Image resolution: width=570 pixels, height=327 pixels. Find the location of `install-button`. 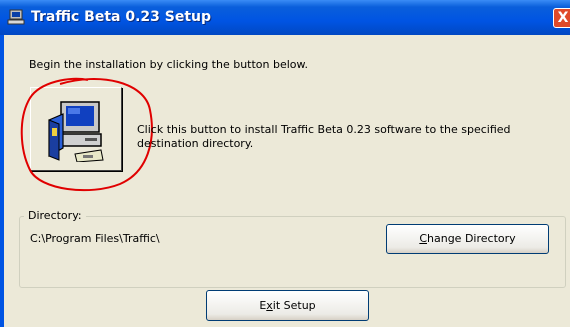

install-button is located at coordinates (76, 129).